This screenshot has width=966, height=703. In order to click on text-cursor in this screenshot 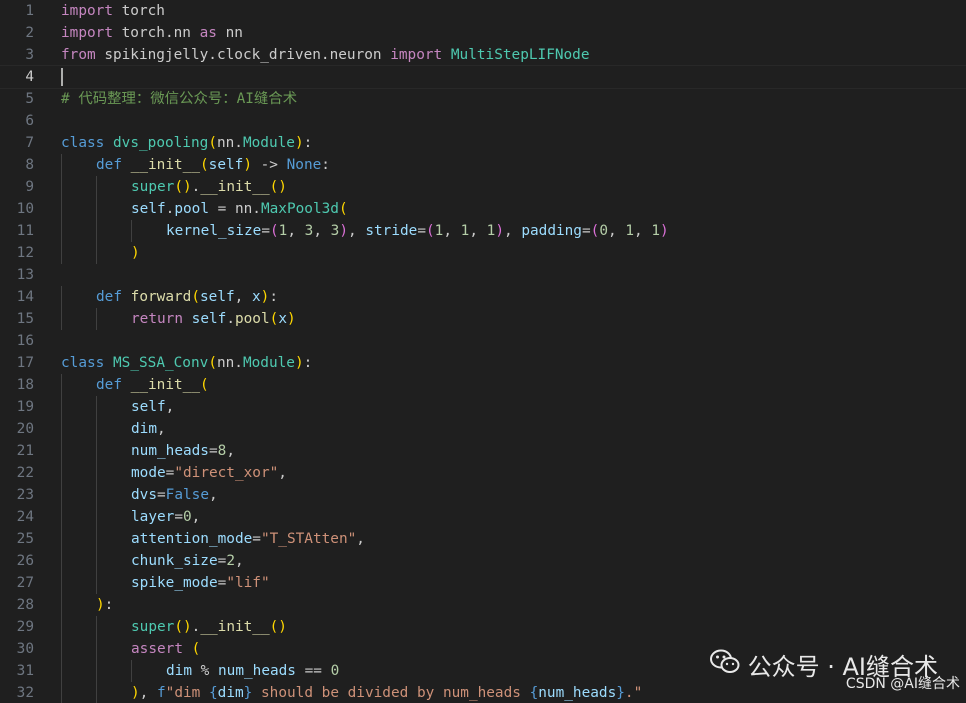, I will do `click(62, 77)`.